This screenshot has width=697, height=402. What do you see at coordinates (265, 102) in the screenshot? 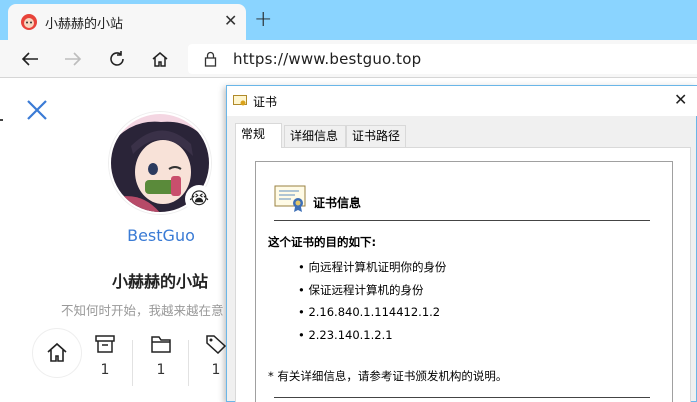
I see `dialog-title: 证书` at bounding box center [265, 102].